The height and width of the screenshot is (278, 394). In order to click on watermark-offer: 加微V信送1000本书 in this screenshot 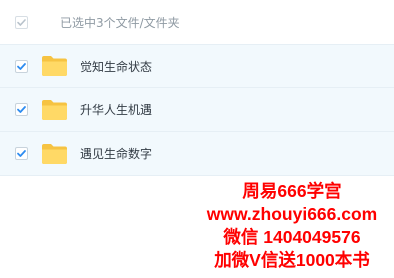, I will do `click(292, 260)`.